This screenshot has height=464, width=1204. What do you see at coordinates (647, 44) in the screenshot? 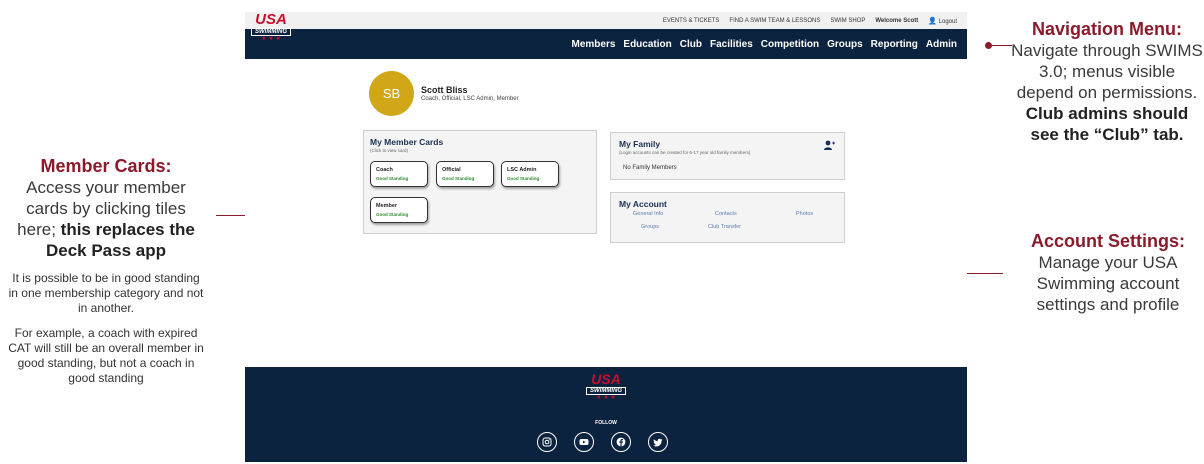
I see `nav-item-education: Education` at bounding box center [647, 44].